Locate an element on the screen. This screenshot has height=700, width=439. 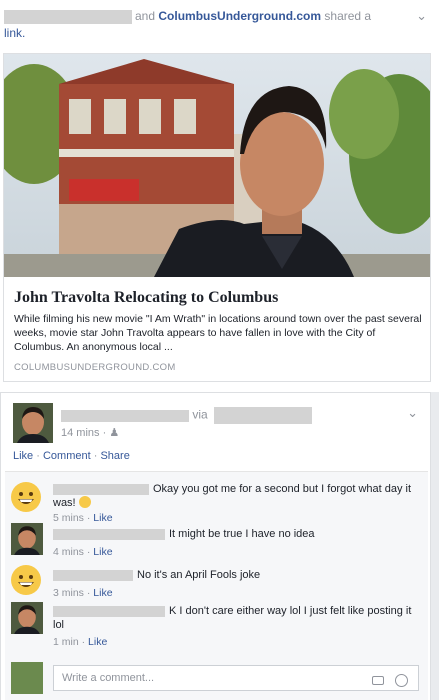
comment-time: 4 mins is located at coordinates (68, 552).